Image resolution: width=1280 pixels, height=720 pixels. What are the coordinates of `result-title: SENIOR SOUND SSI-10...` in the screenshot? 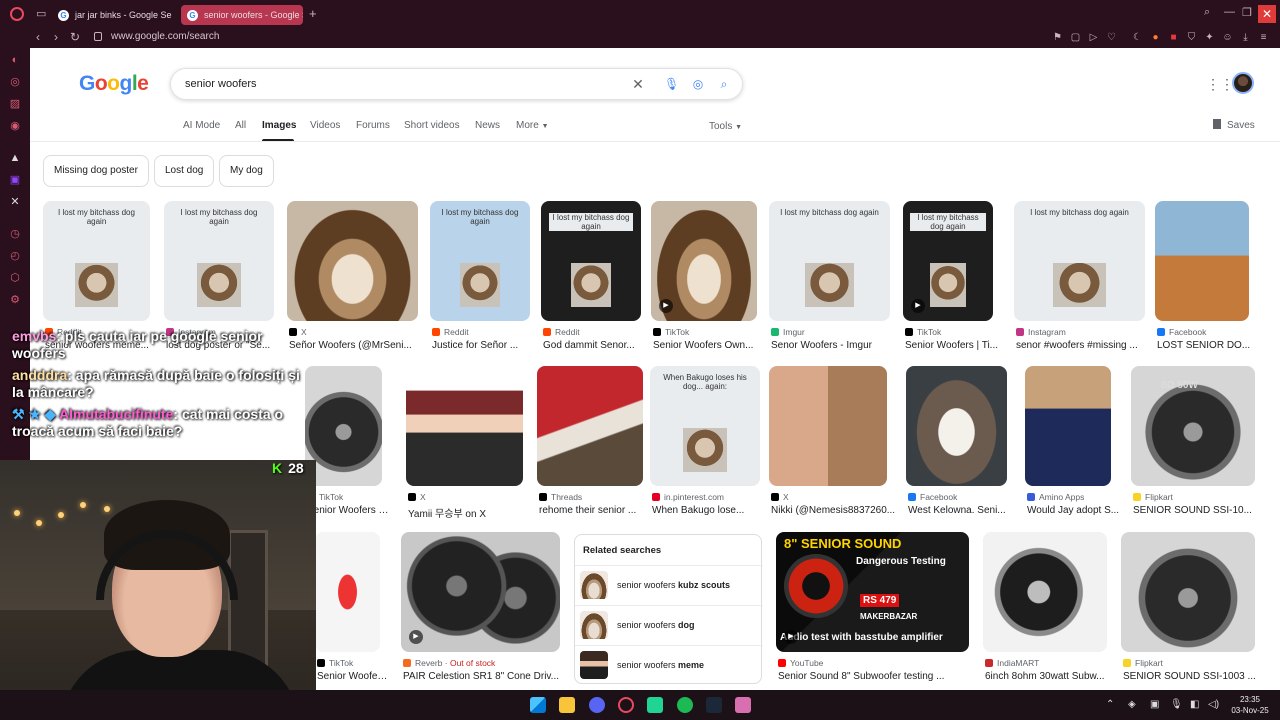 It's located at (1199, 510).